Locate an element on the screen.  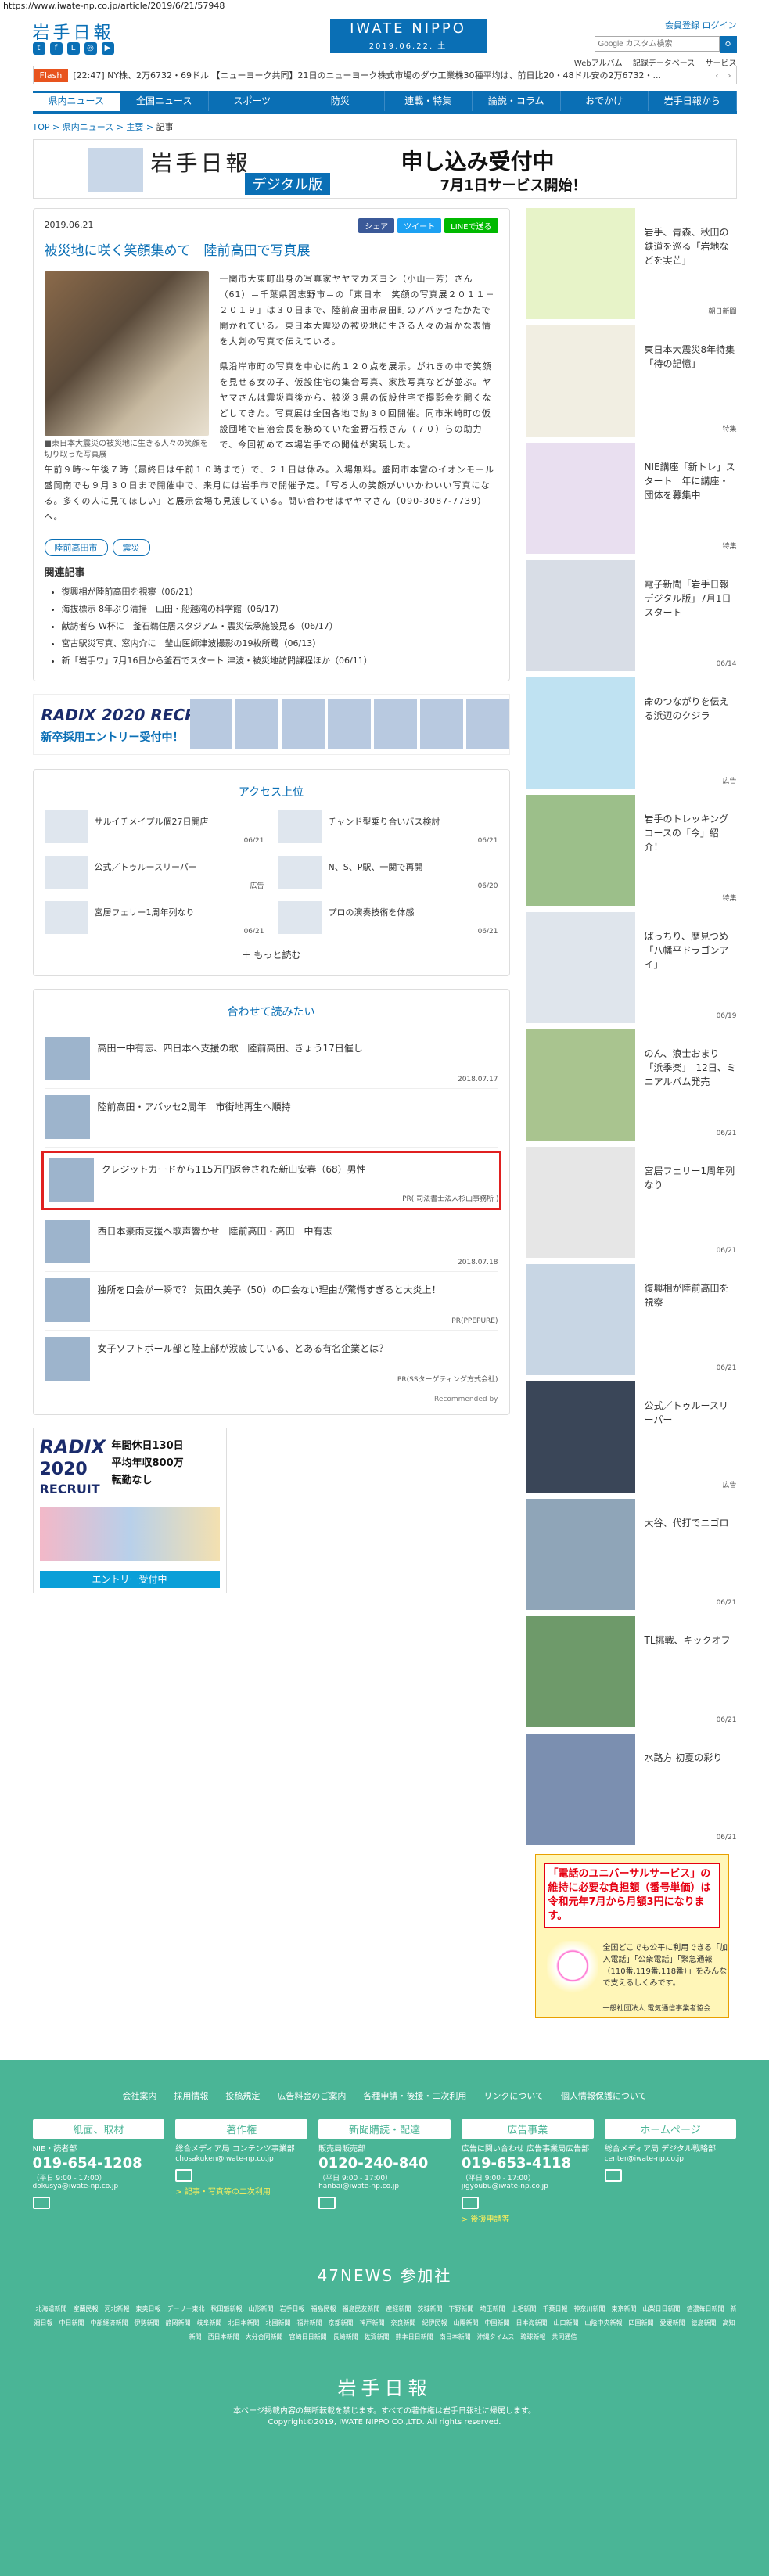
chevron-right-icon: › is located at coordinates (730, 75).